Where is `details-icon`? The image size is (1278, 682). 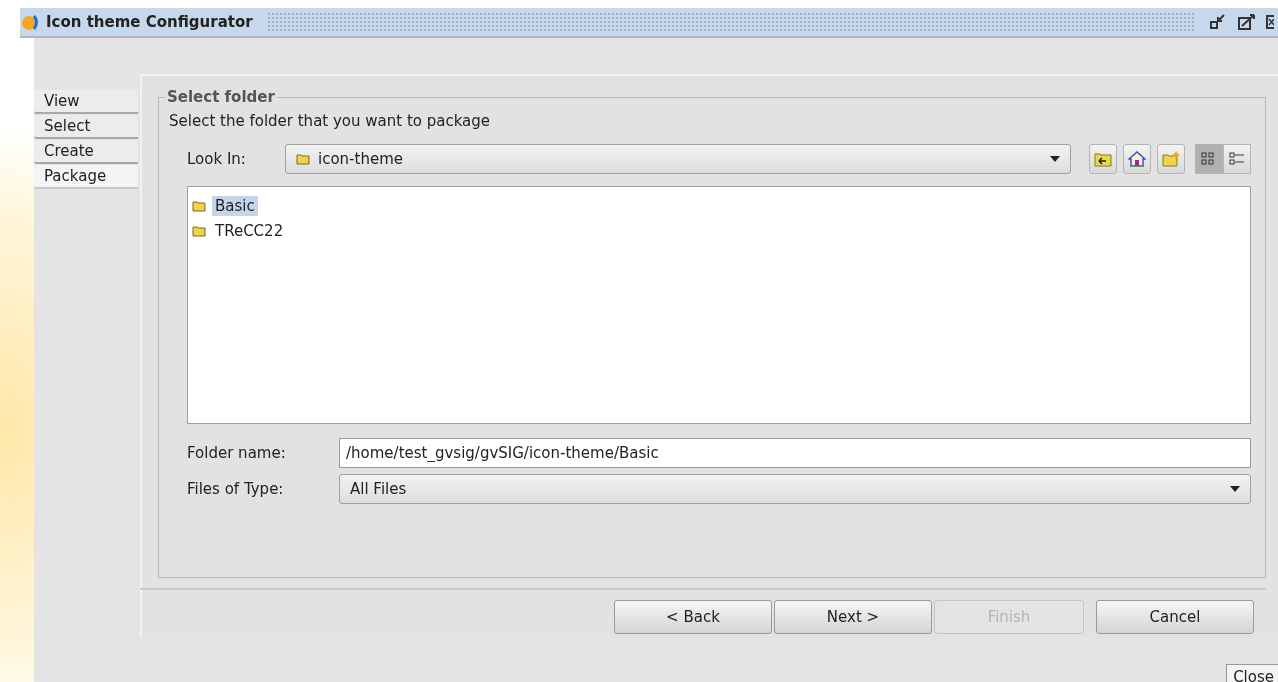
details-icon is located at coordinates (1237, 159).